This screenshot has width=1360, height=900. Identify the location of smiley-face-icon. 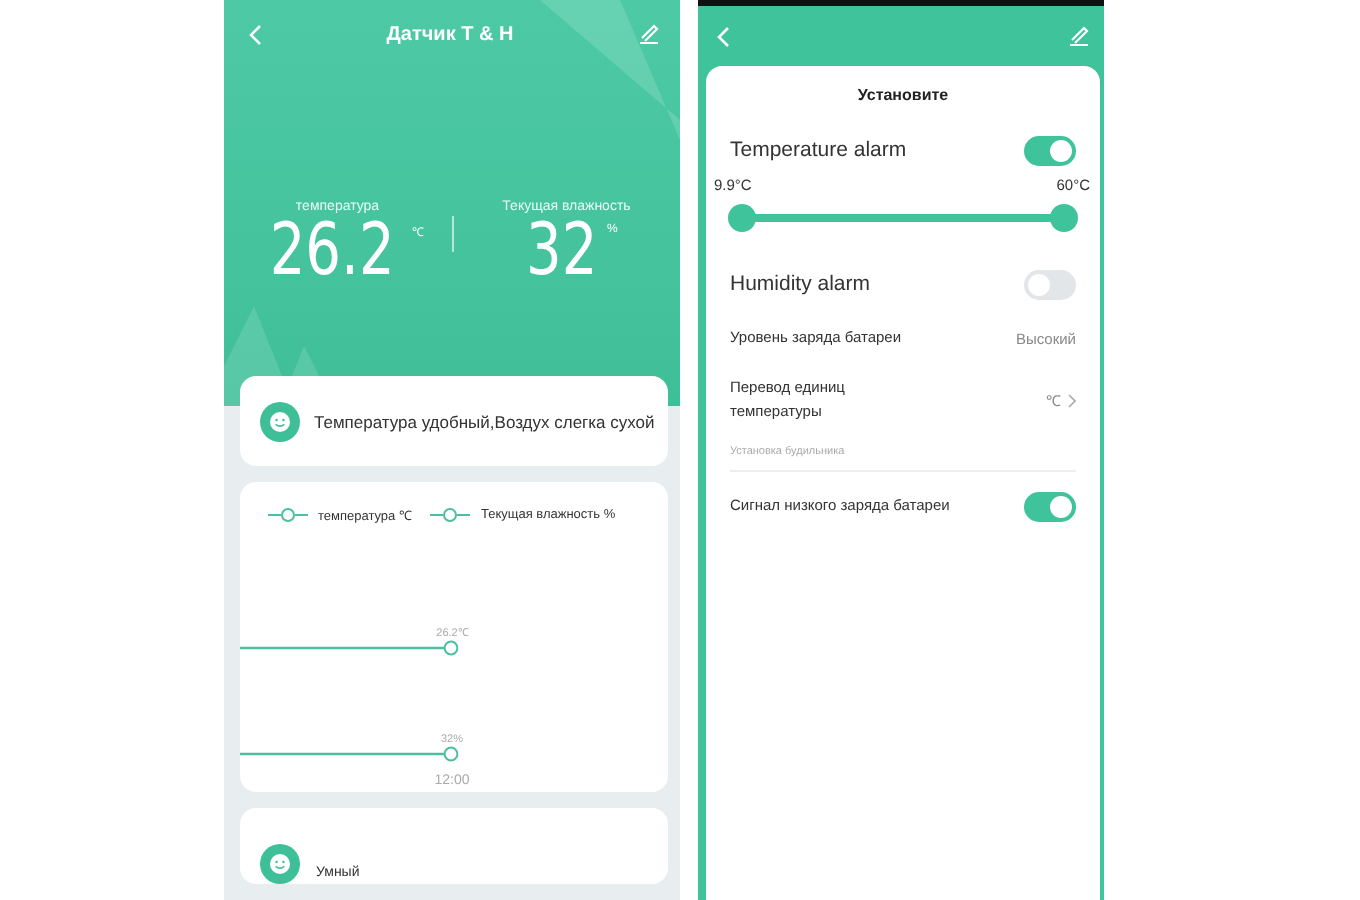
(280, 421).